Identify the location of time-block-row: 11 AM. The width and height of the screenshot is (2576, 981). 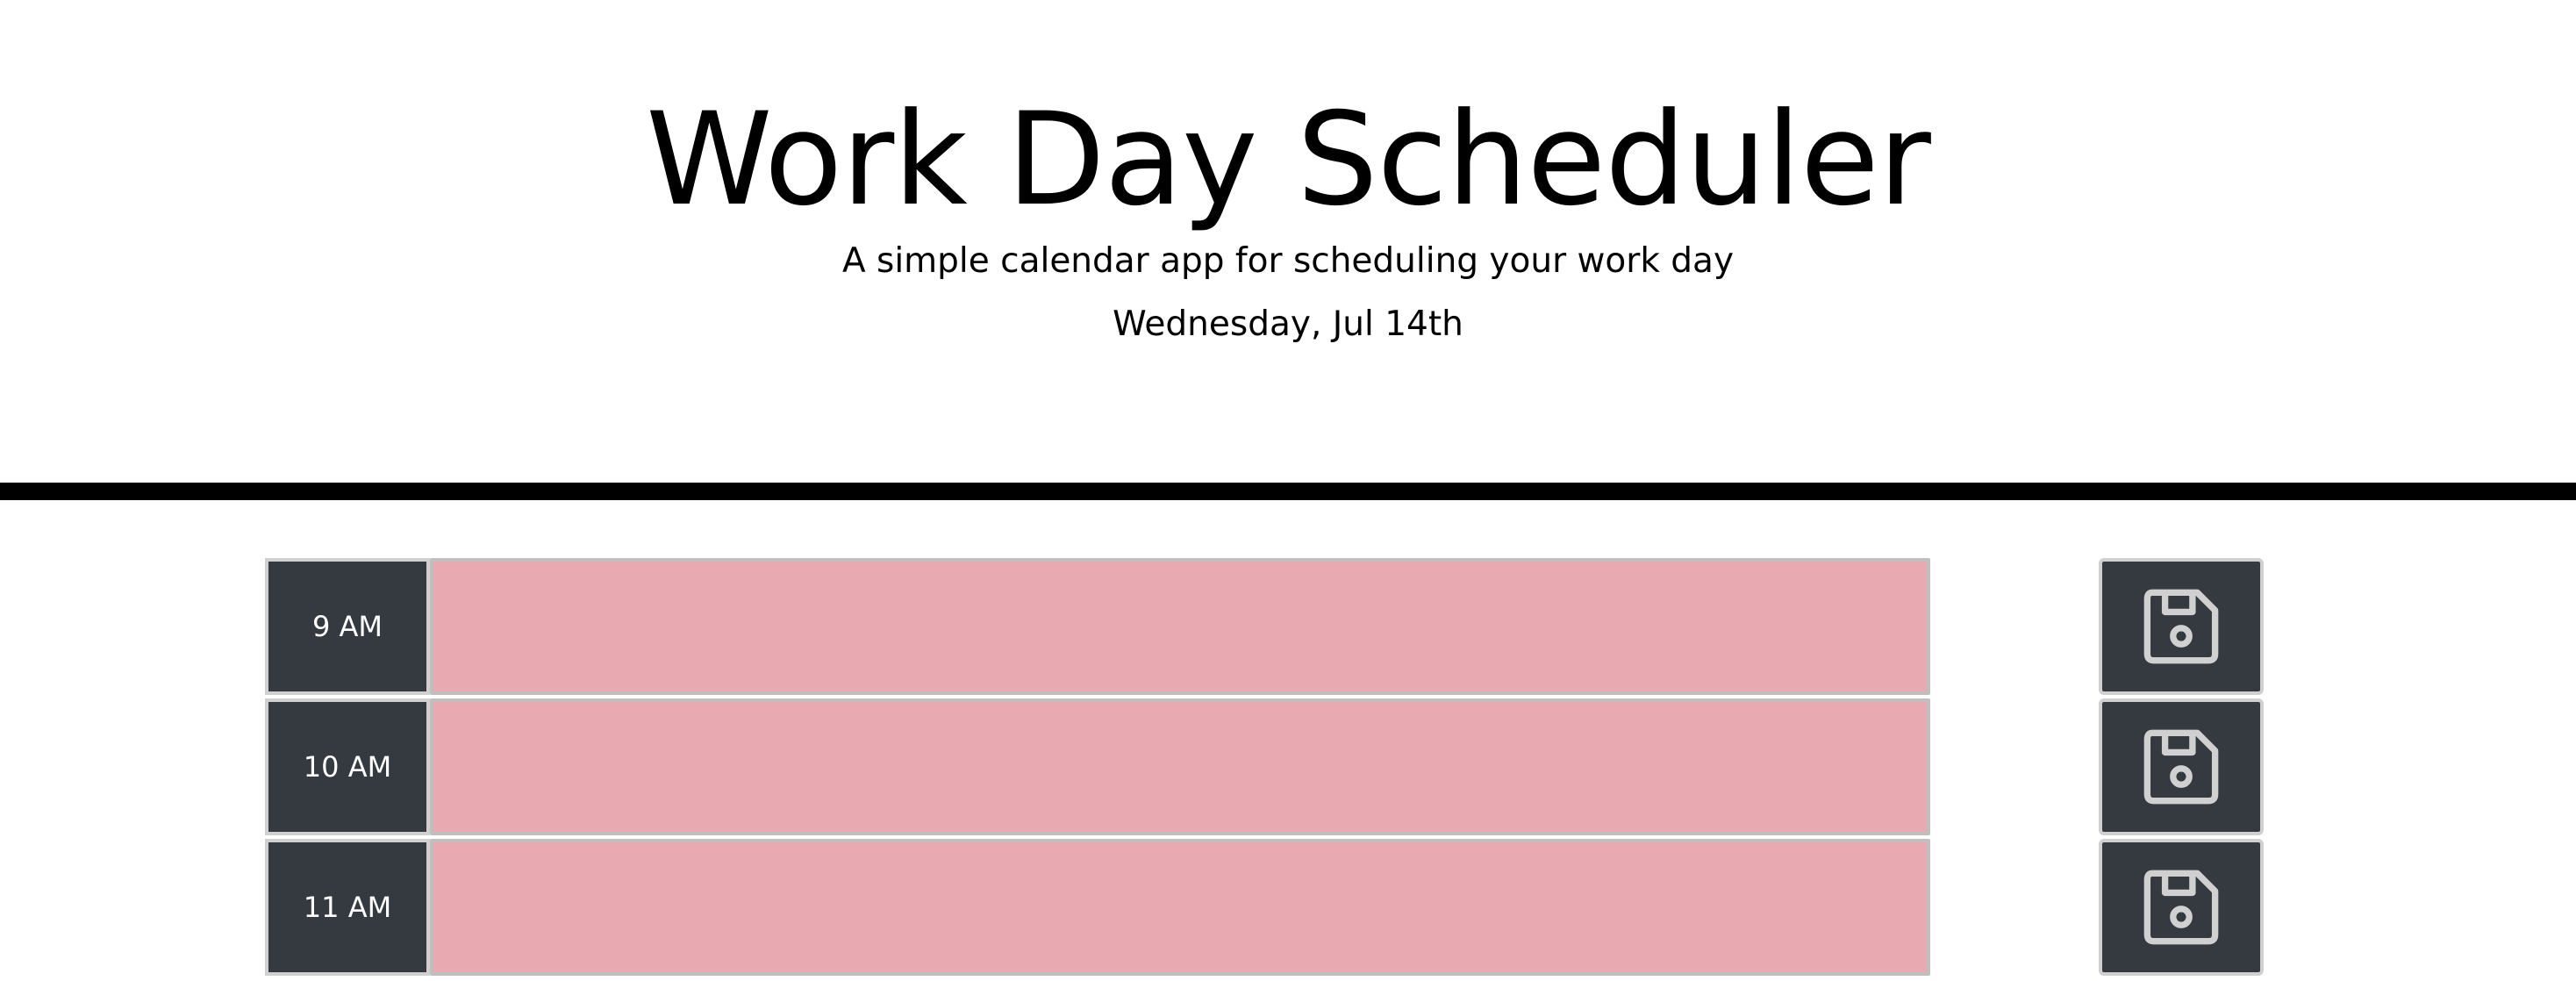
(1264, 907).